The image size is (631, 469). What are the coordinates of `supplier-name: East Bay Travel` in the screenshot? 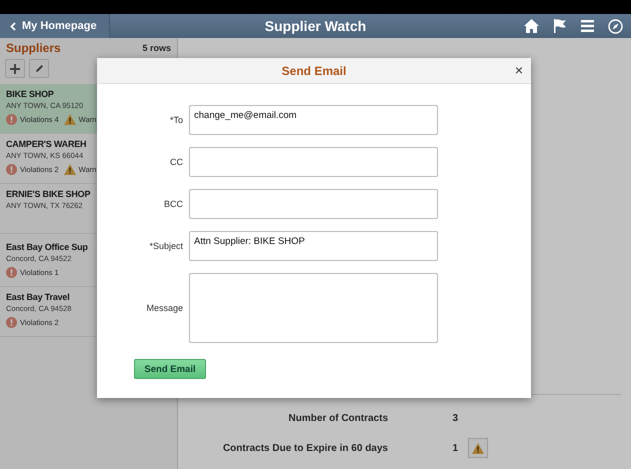 It's located at (38, 297).